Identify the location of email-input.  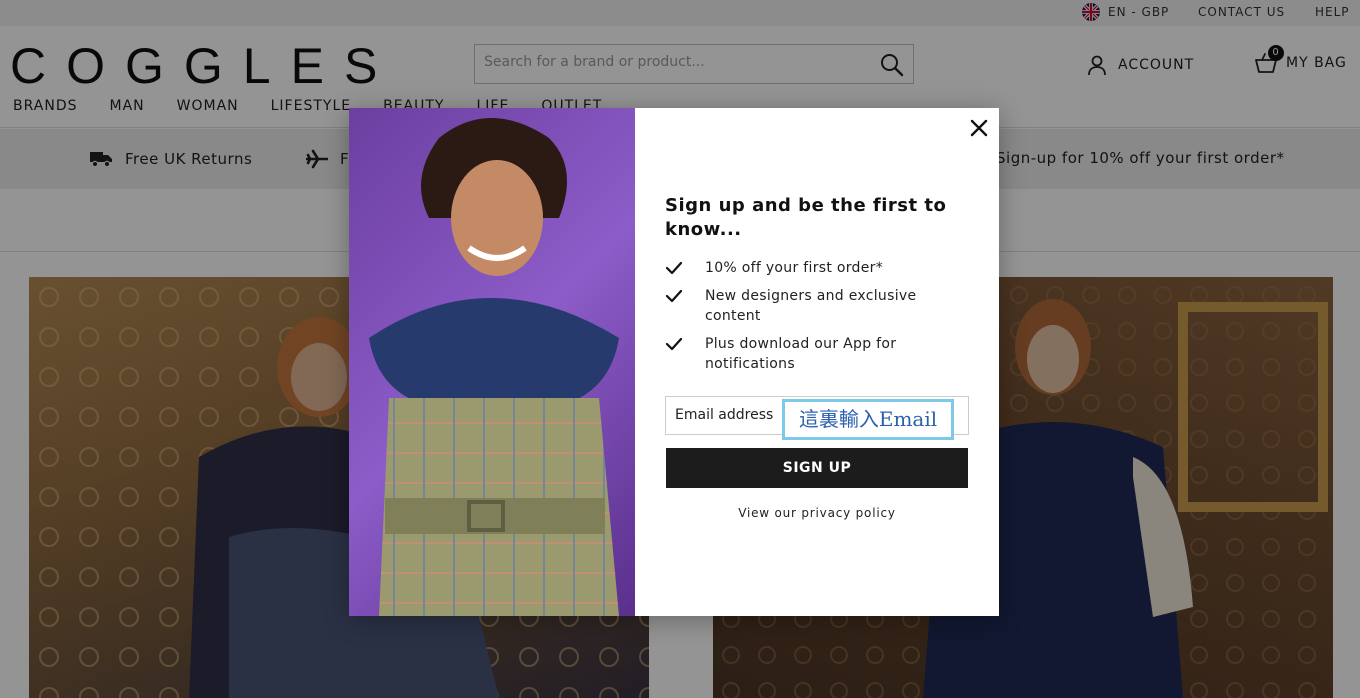
(730, 415).